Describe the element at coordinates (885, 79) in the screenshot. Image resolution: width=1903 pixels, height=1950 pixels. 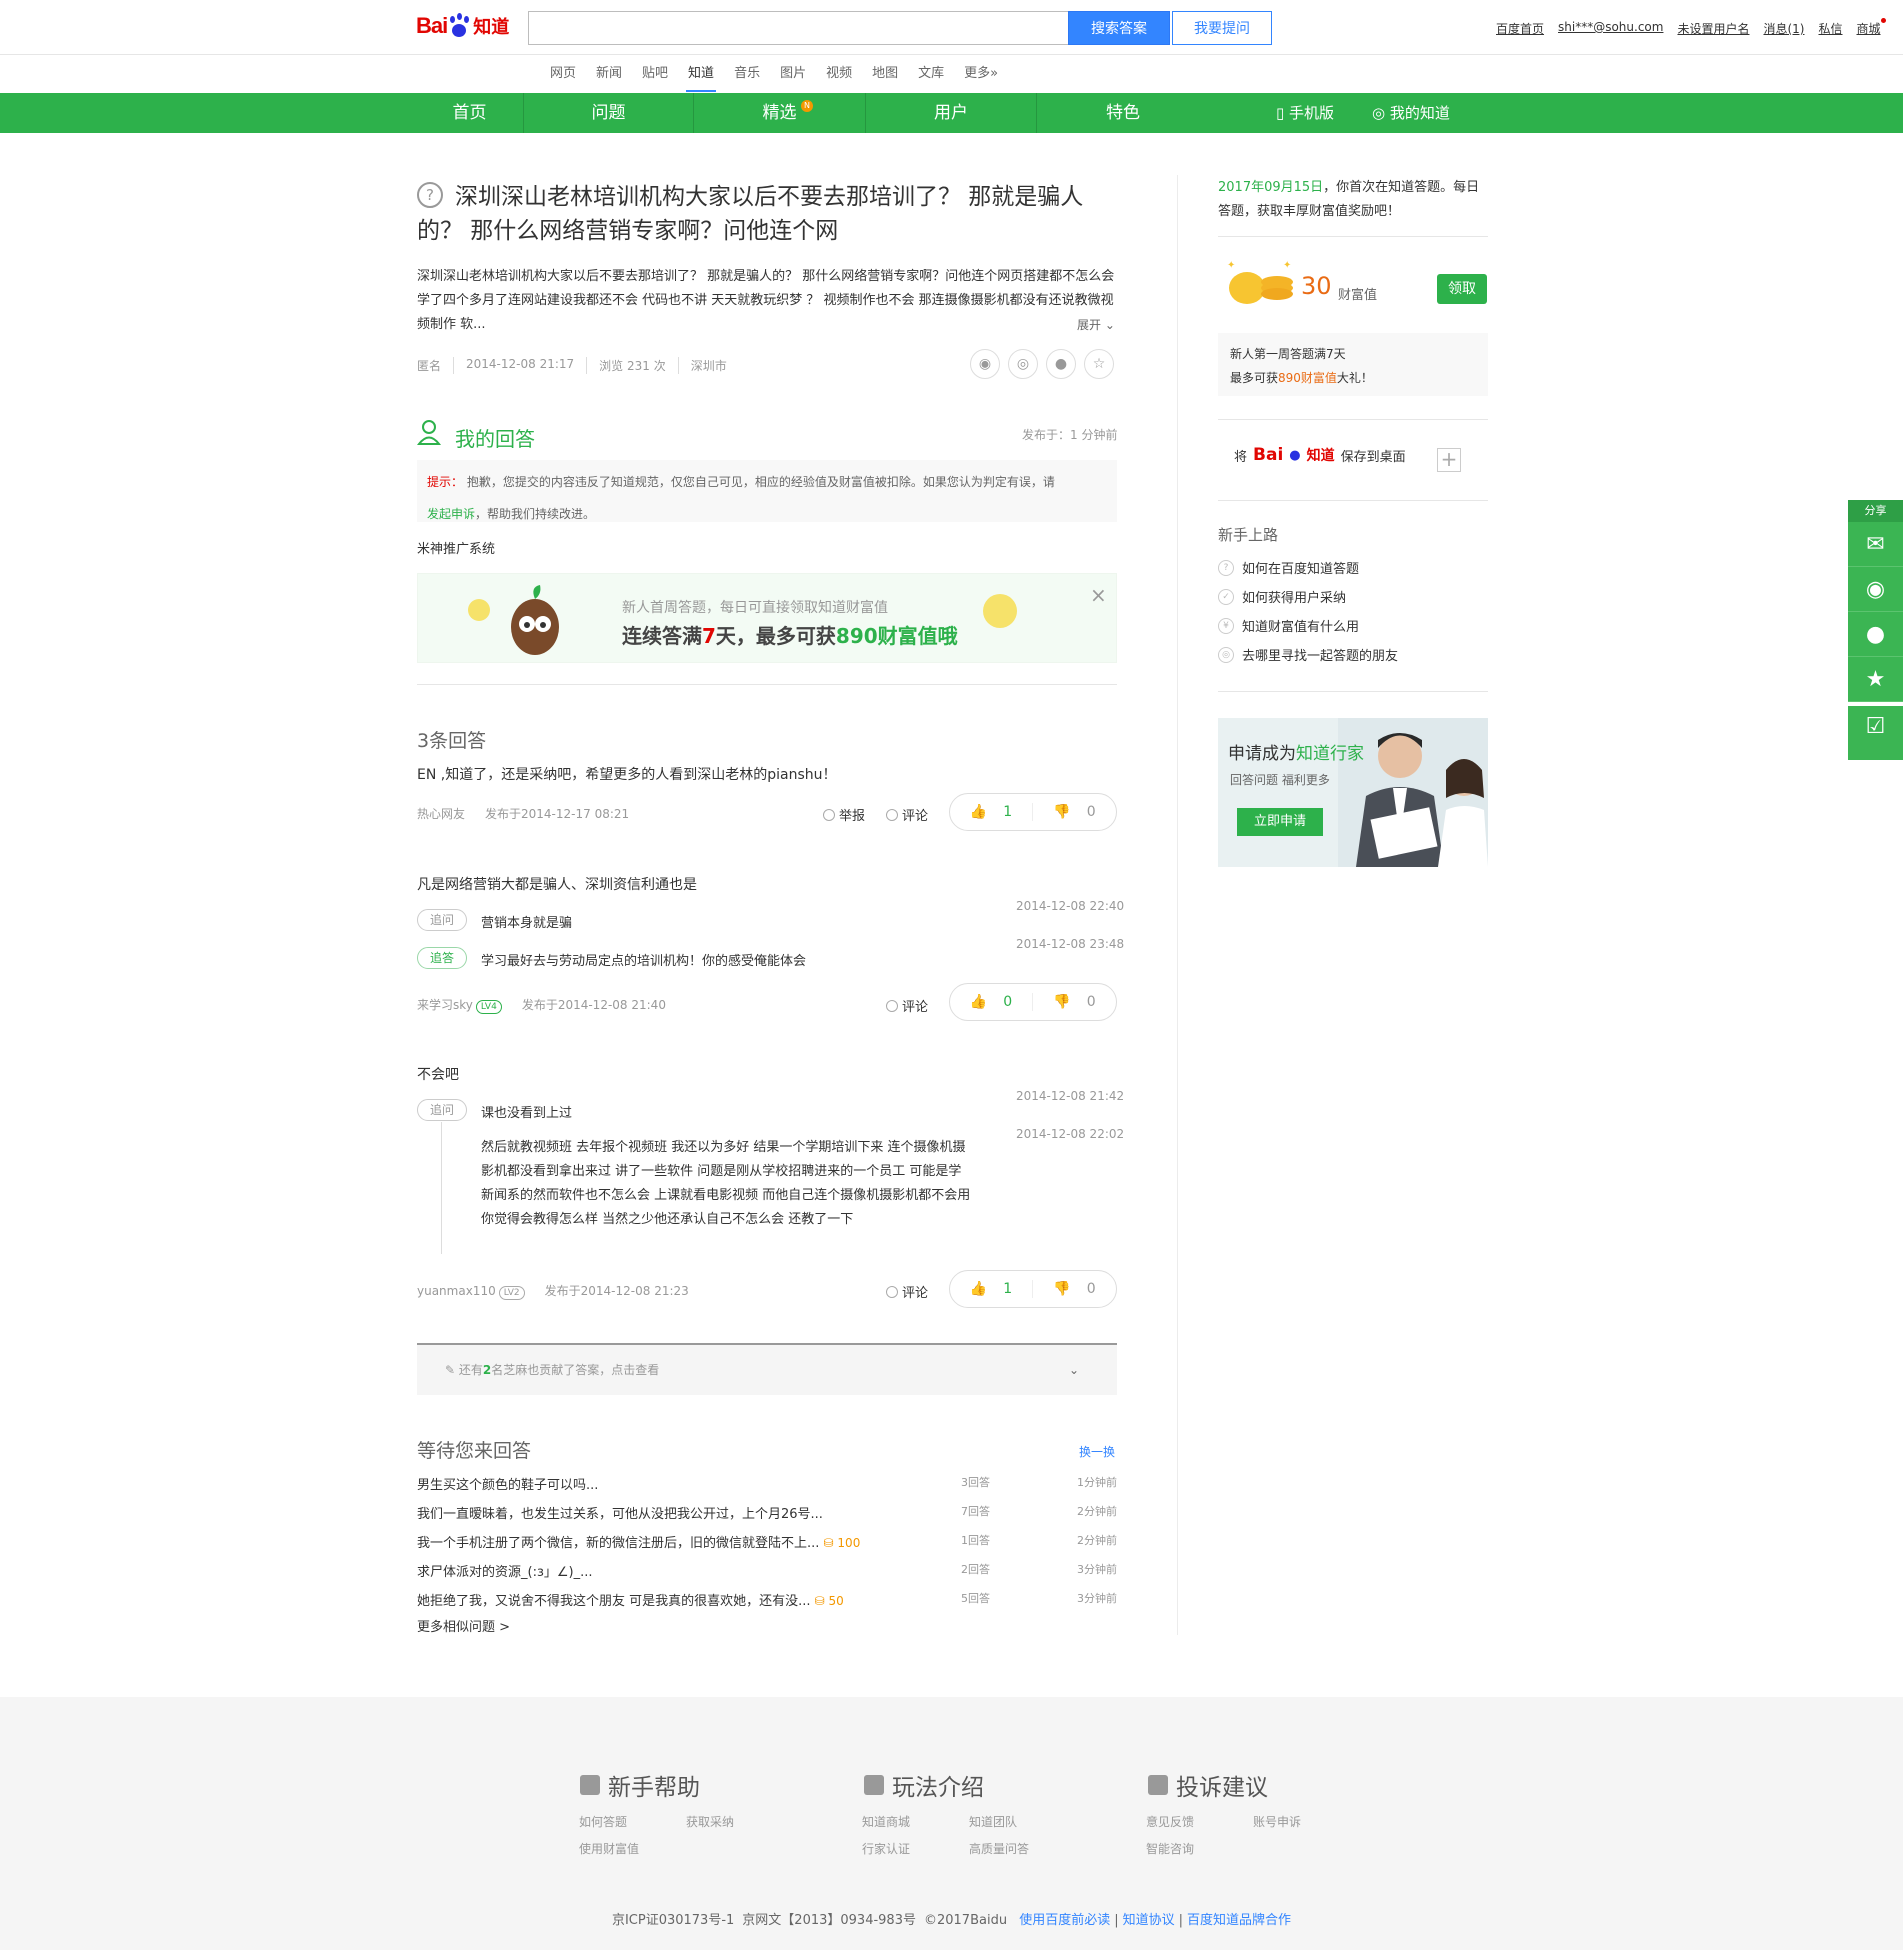
I see `nav-map: 地图` at that location.